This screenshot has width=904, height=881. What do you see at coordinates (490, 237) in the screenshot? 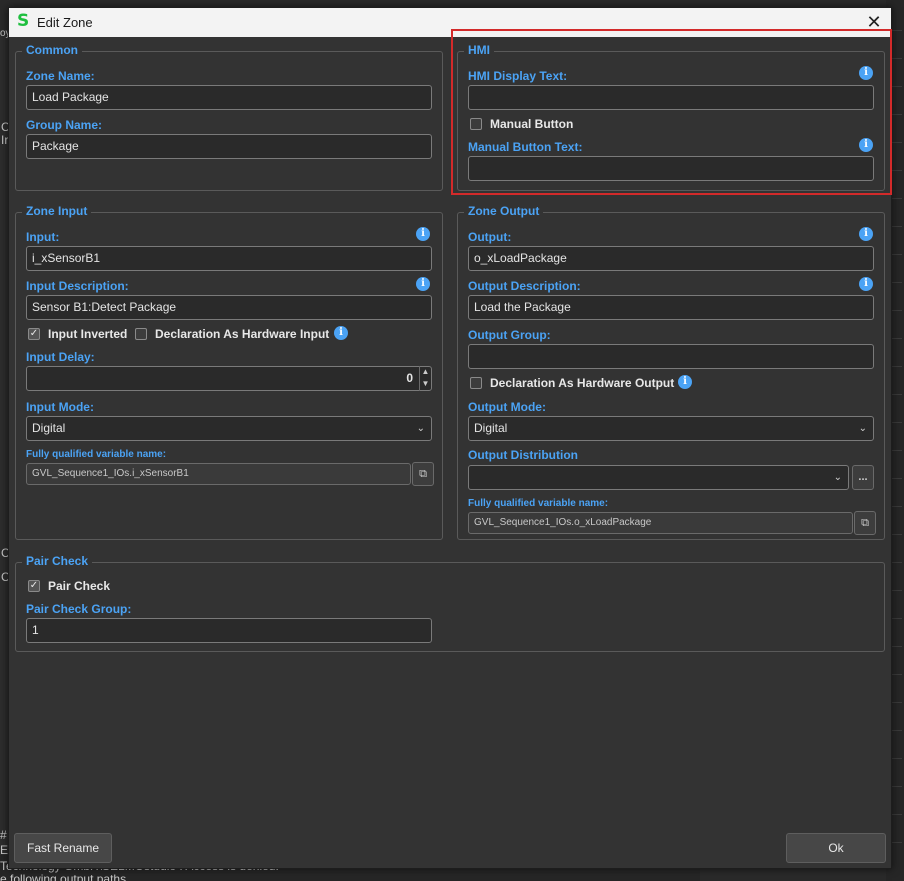
I see `output-label: Output:` at bounding box center [490, 237].